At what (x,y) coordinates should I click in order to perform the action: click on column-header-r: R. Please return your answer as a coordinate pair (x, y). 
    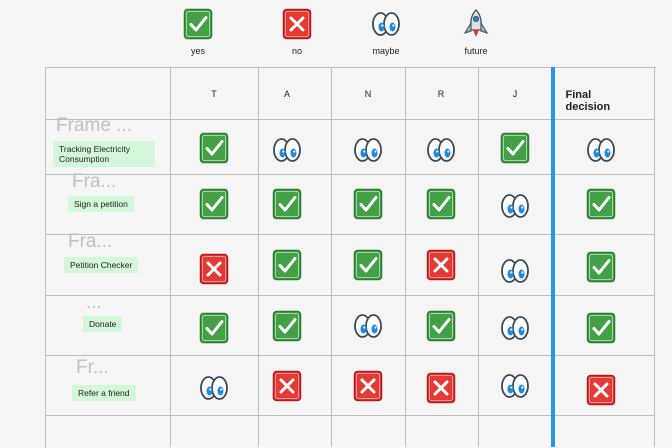
    Looking at the image, I should click on (441, 94).